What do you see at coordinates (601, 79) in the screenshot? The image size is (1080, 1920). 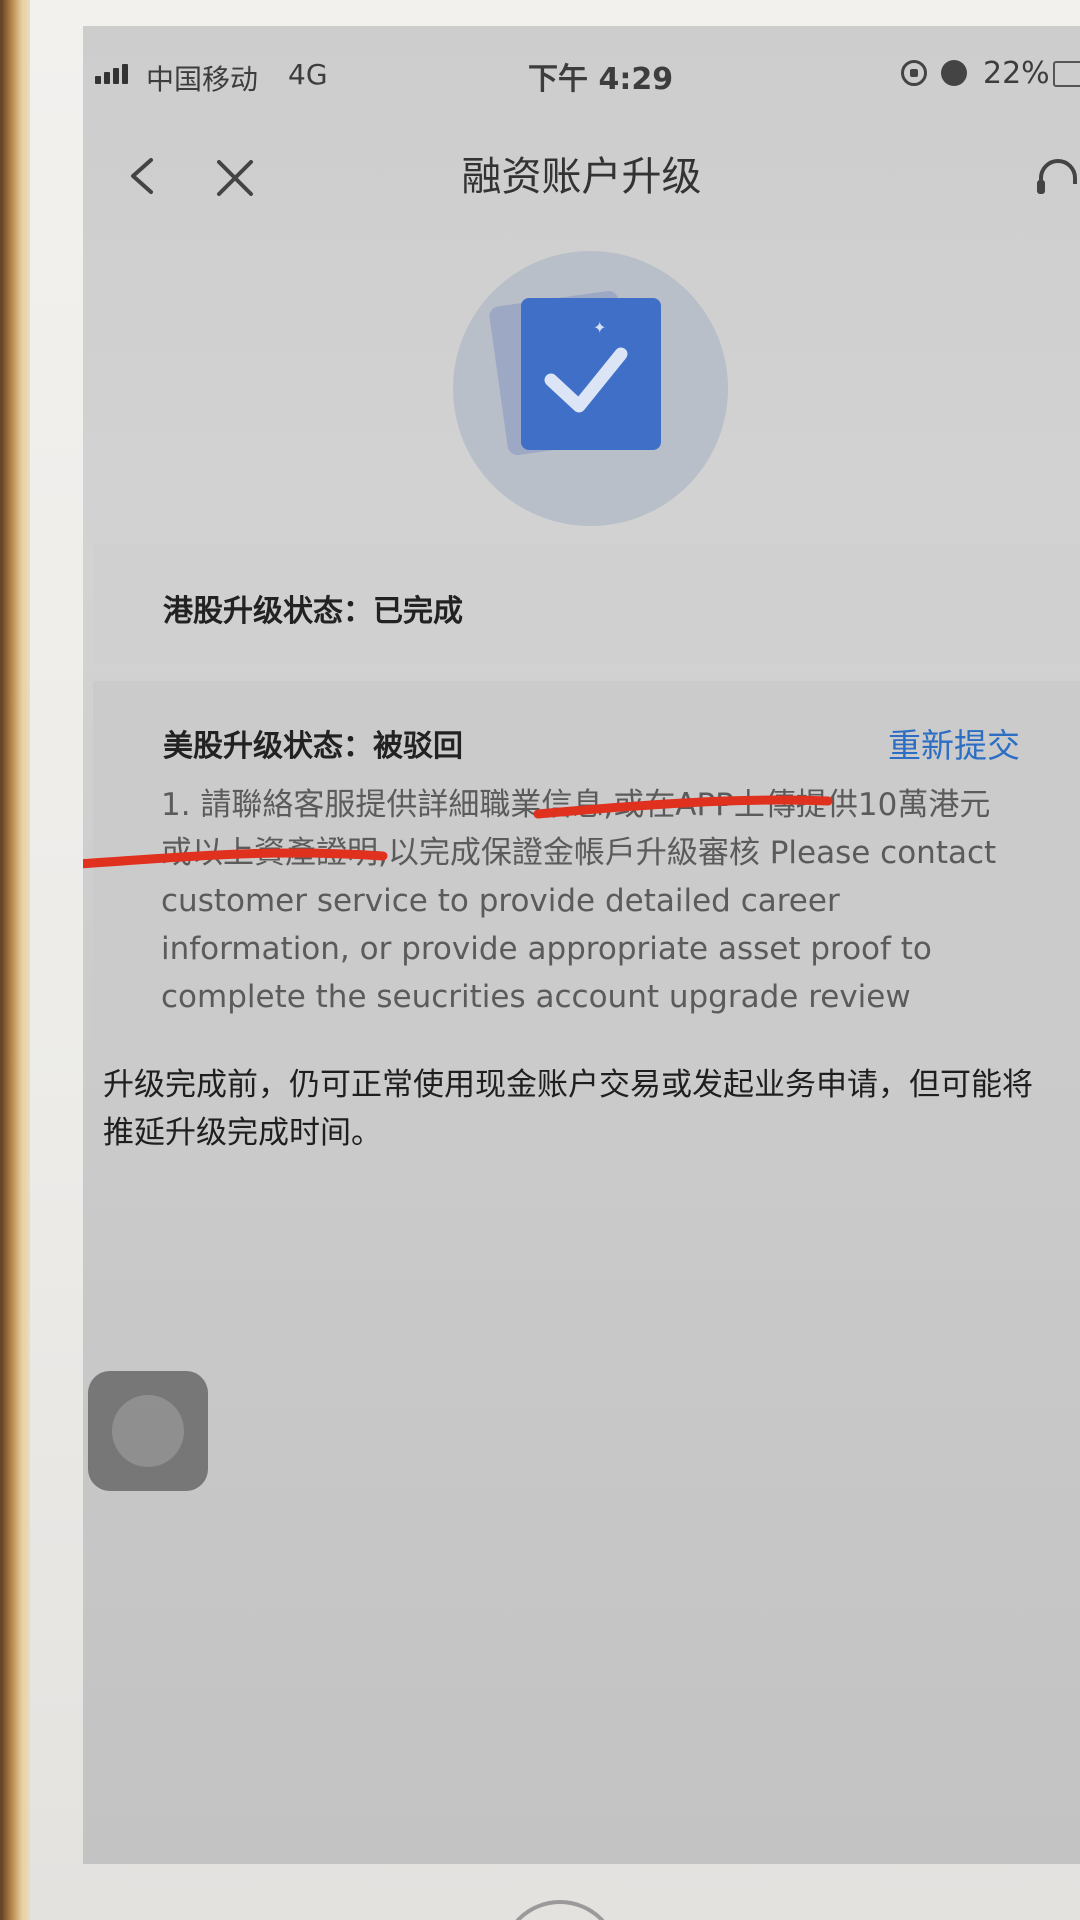 I see `status-time: 下午 4:29` at bounding box center [601, 79].